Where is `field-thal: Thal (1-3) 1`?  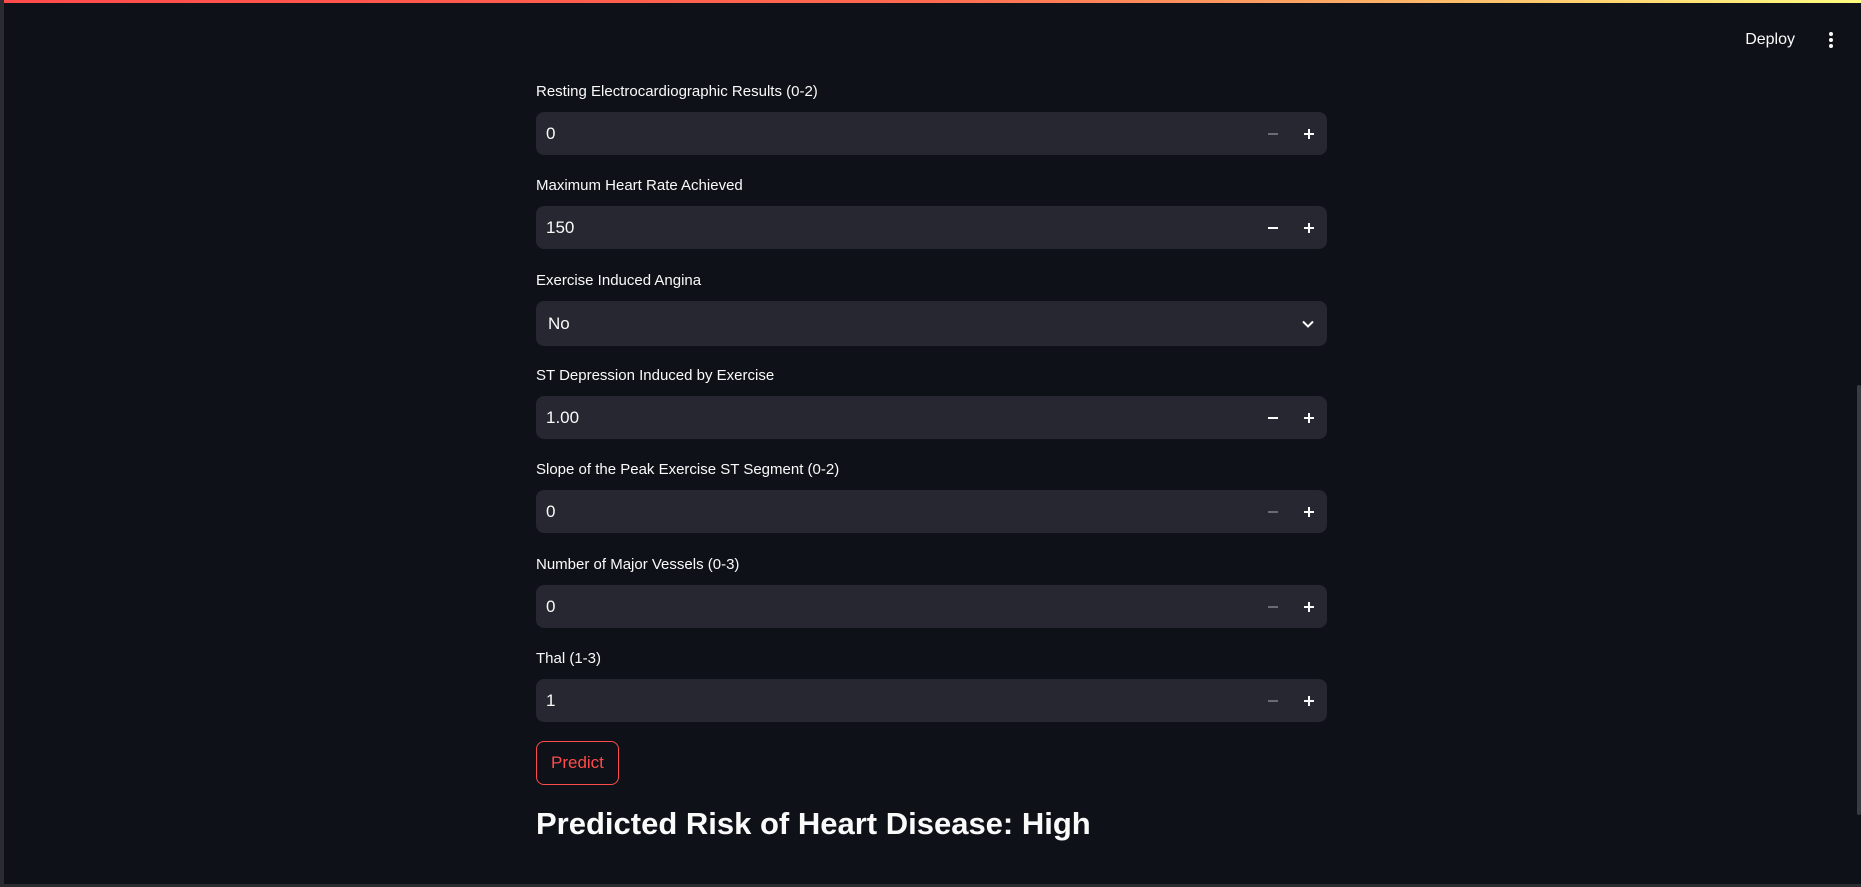
field-thal: Thal (1-3) 1 is located at coordinates (931, 684).